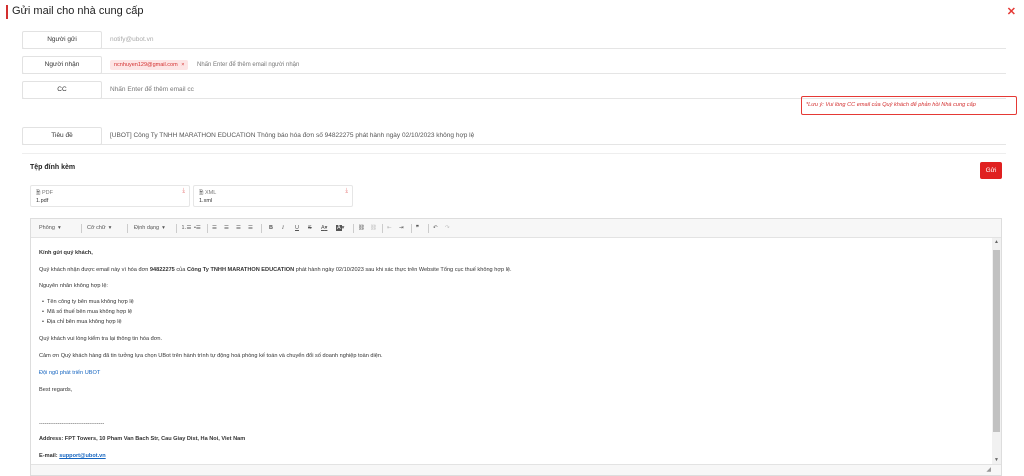 This screenshot has height=476, width=1024. What do you see at coordinates (417, 228) in the screenshot?
I see `blockquote-icon: ❞` at bounding box center [417, 228].